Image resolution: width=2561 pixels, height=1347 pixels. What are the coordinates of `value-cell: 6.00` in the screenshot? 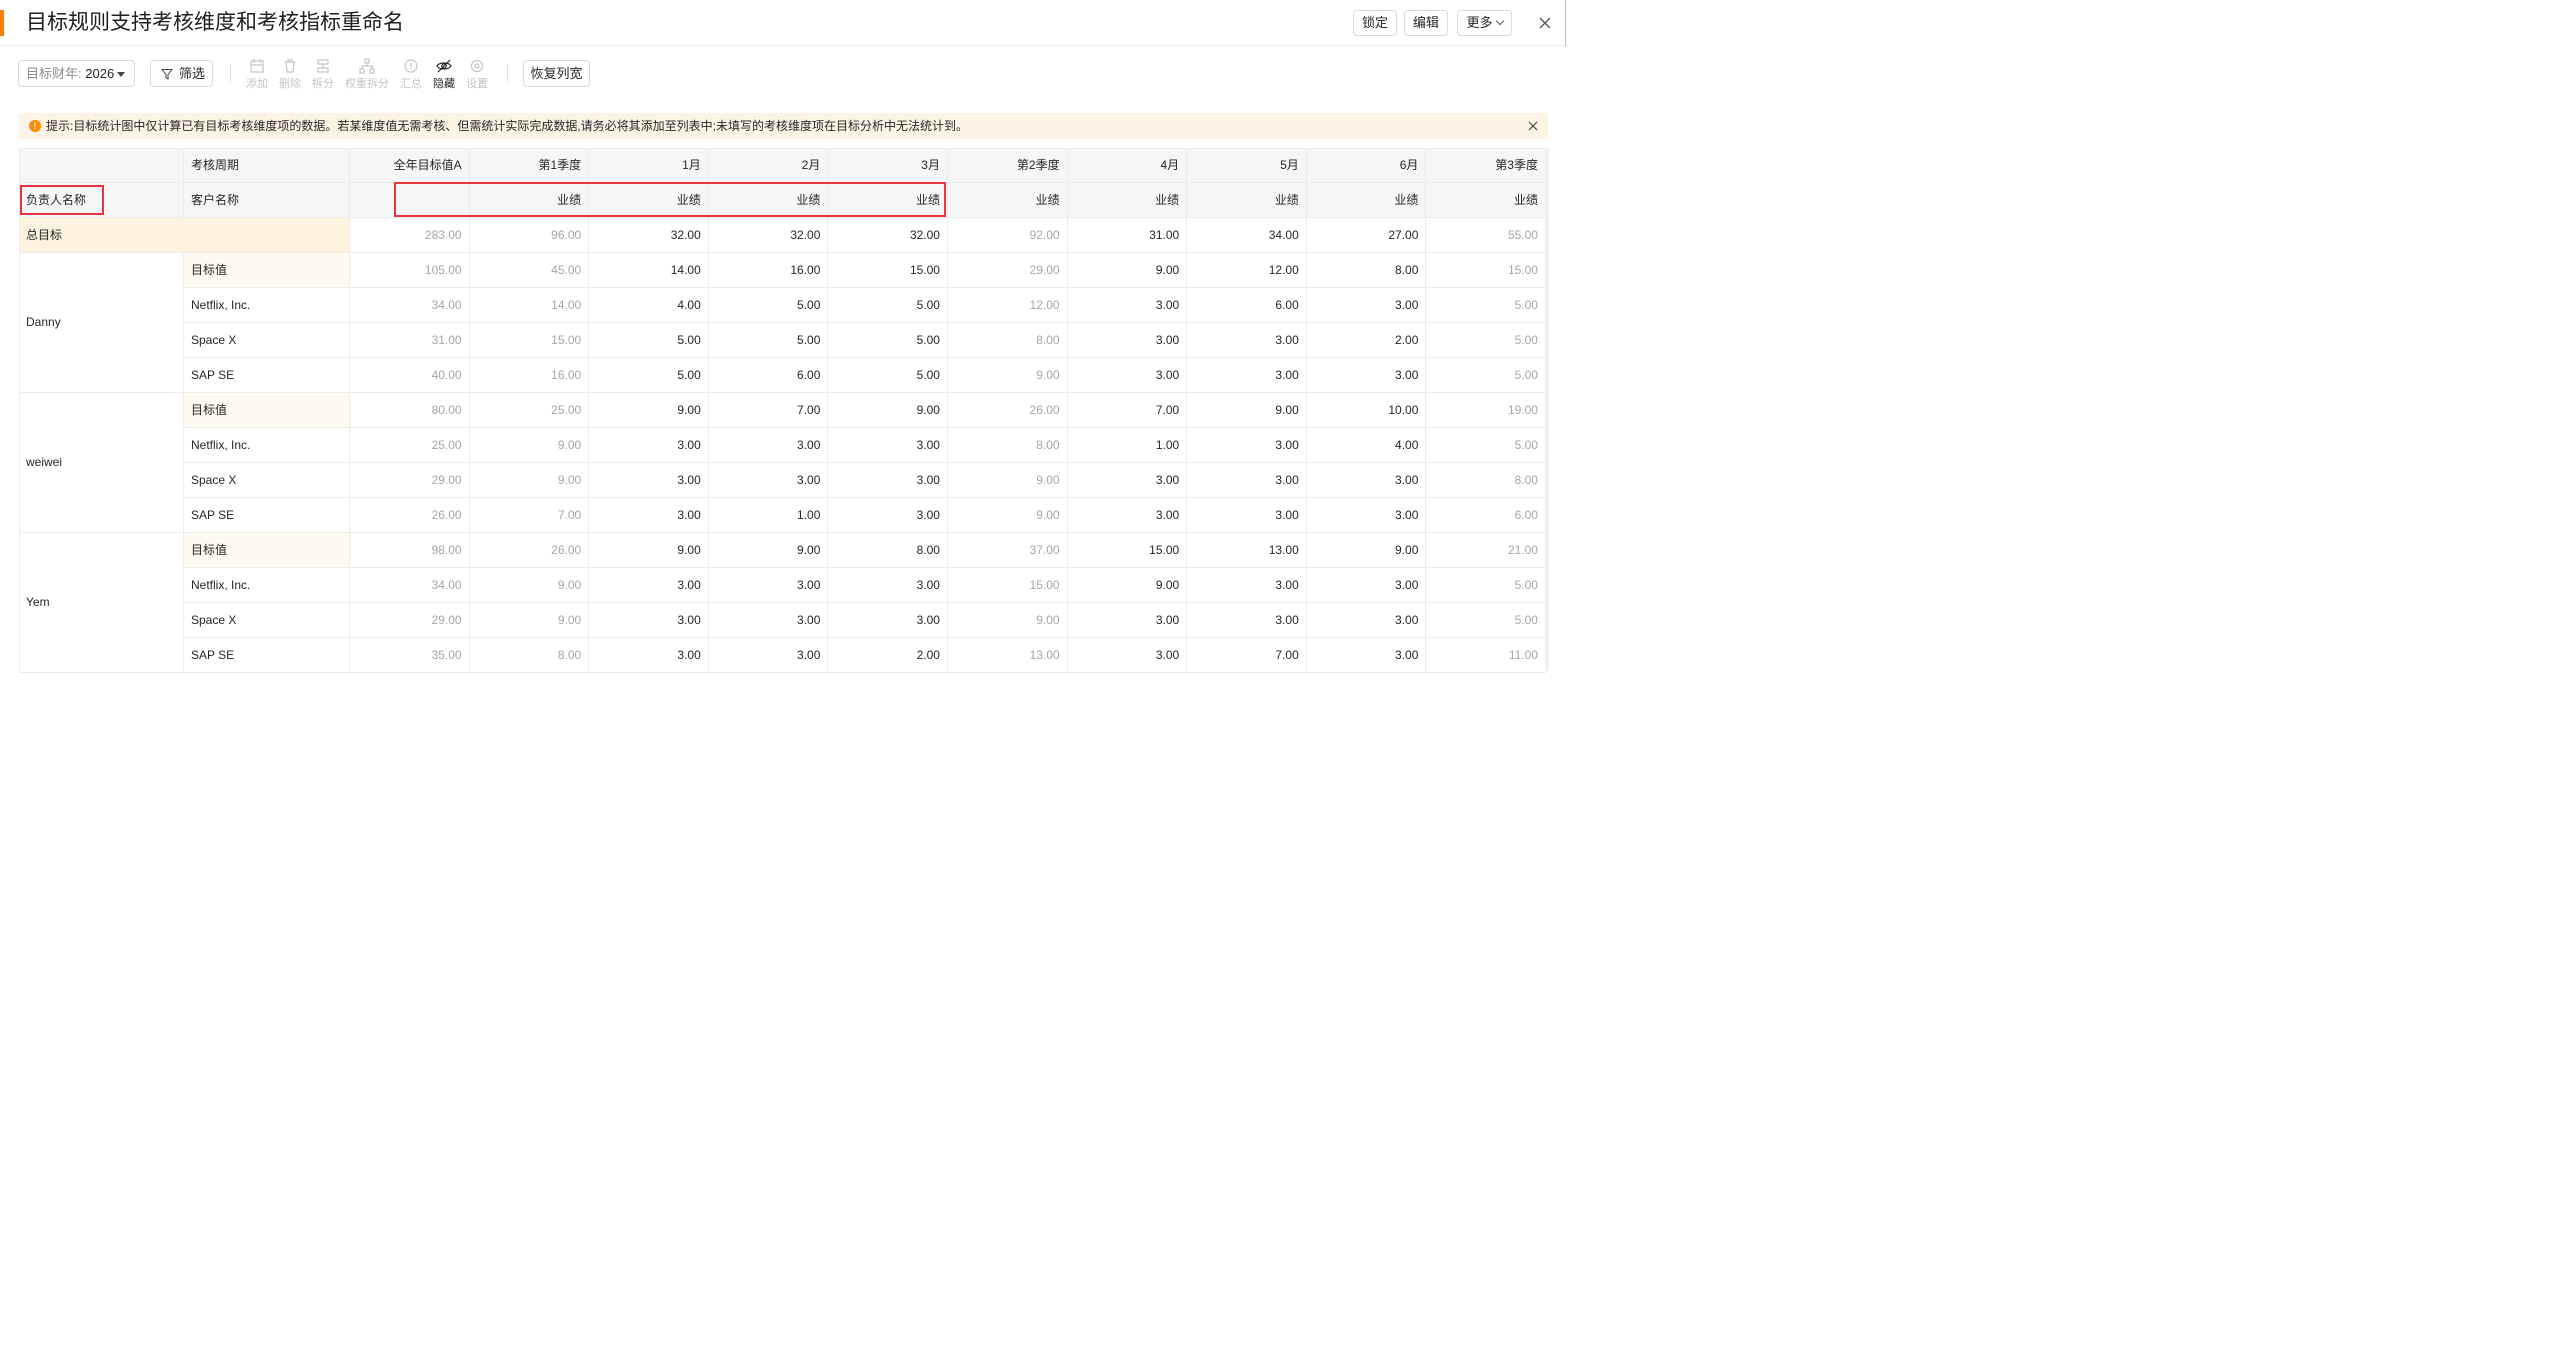 It's located at (1486, 515).